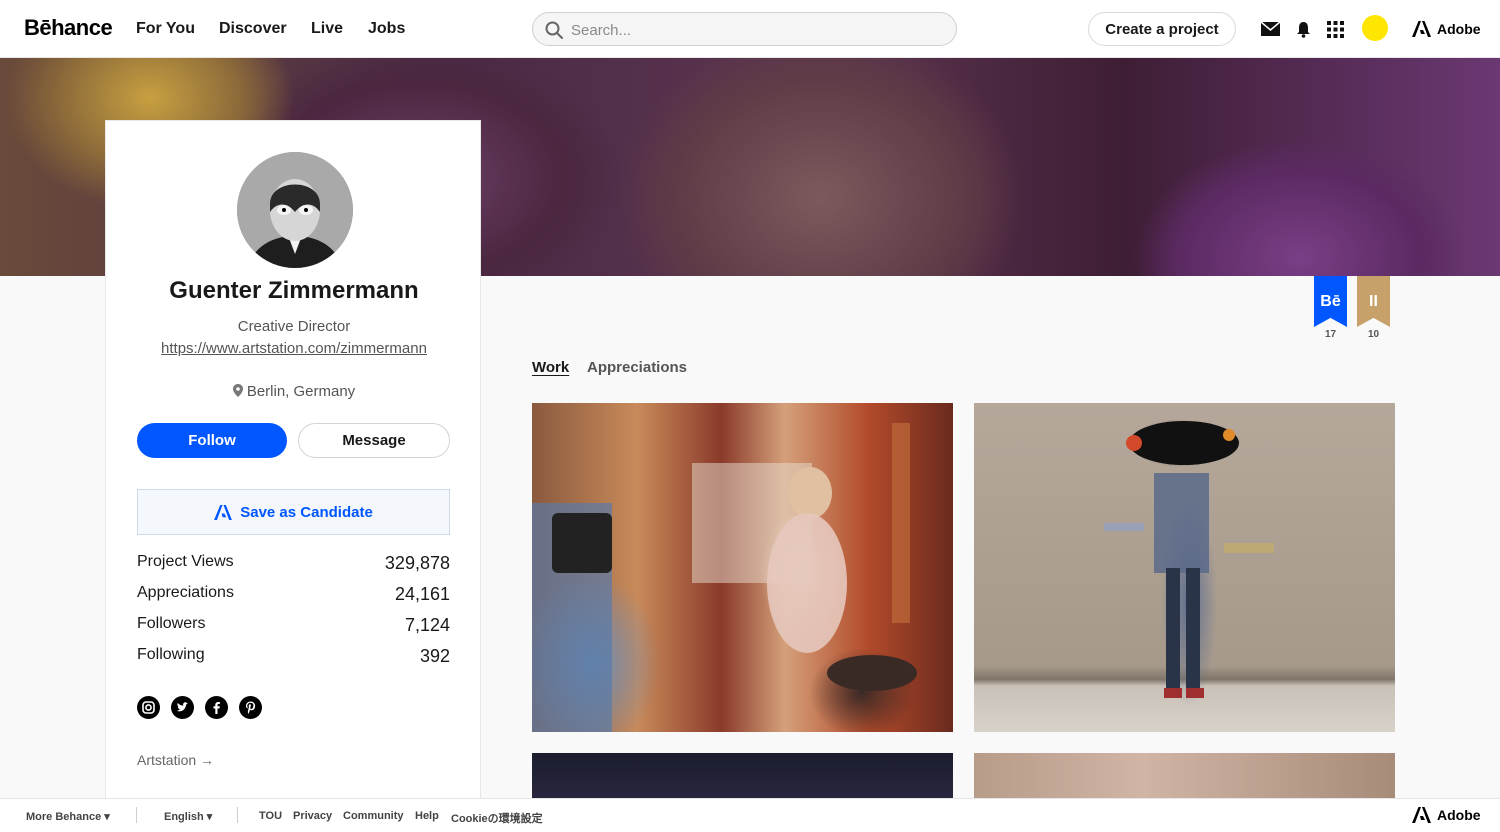 The height and width of the screenshot is (832, 1500). I want to click on profile-location: Berlin, Germany, so click(294, 391).